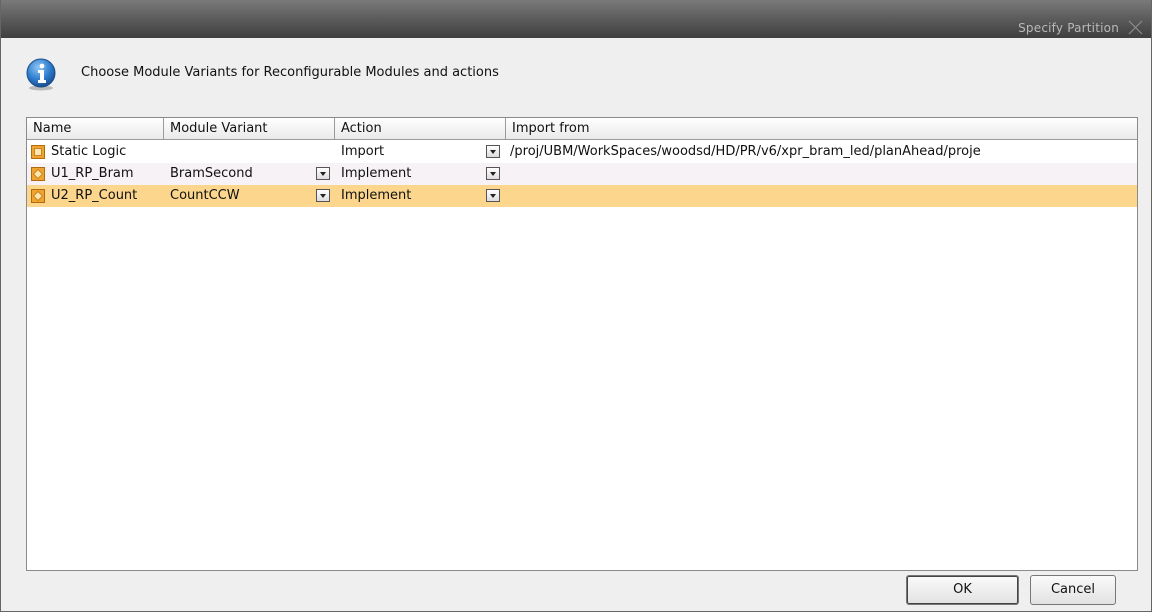 This screenshot has width=1152, height=612. I want to click on title-bar: Specify Partition, so click(576, 19).